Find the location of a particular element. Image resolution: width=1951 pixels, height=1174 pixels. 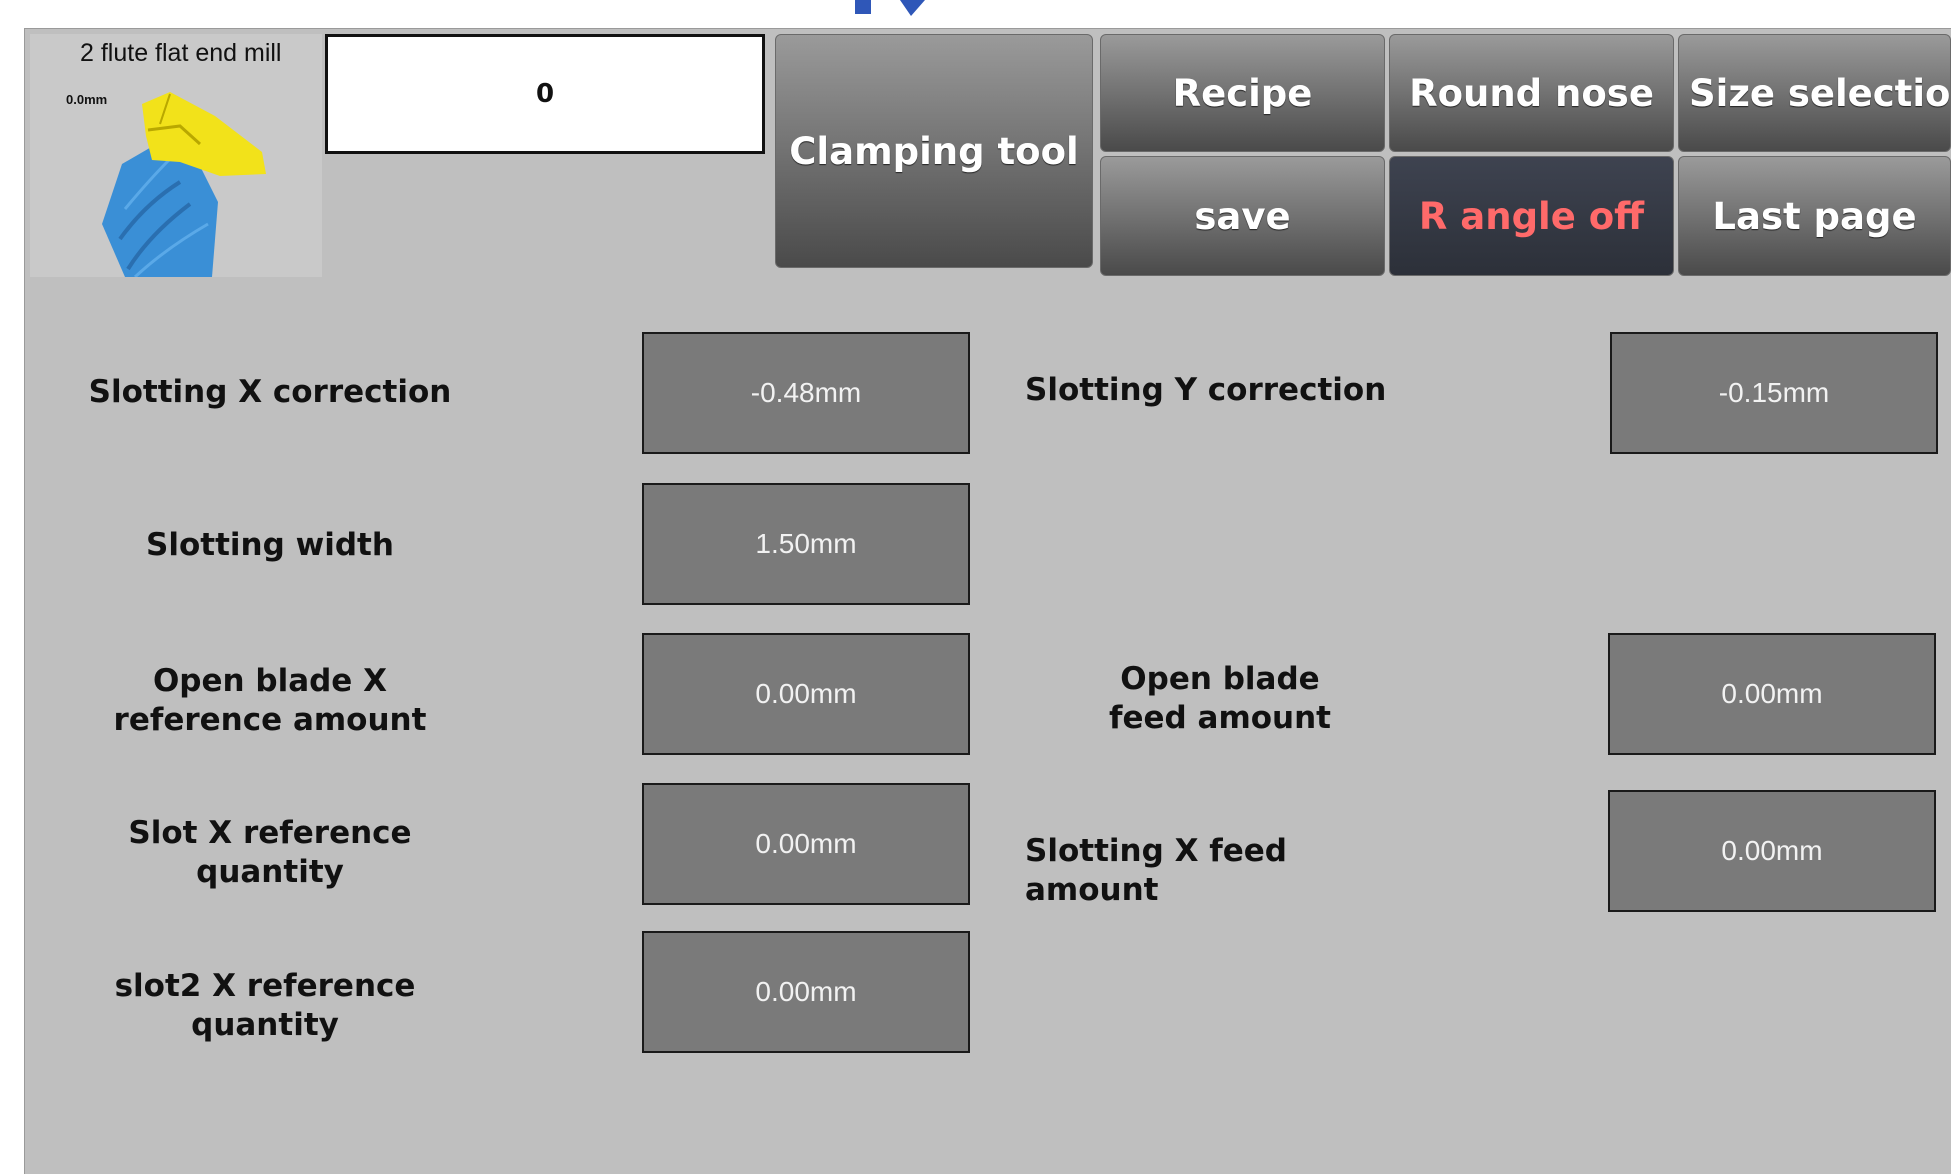

clamping-tool-button: Clamping tool is located at coordinates (934, 151).